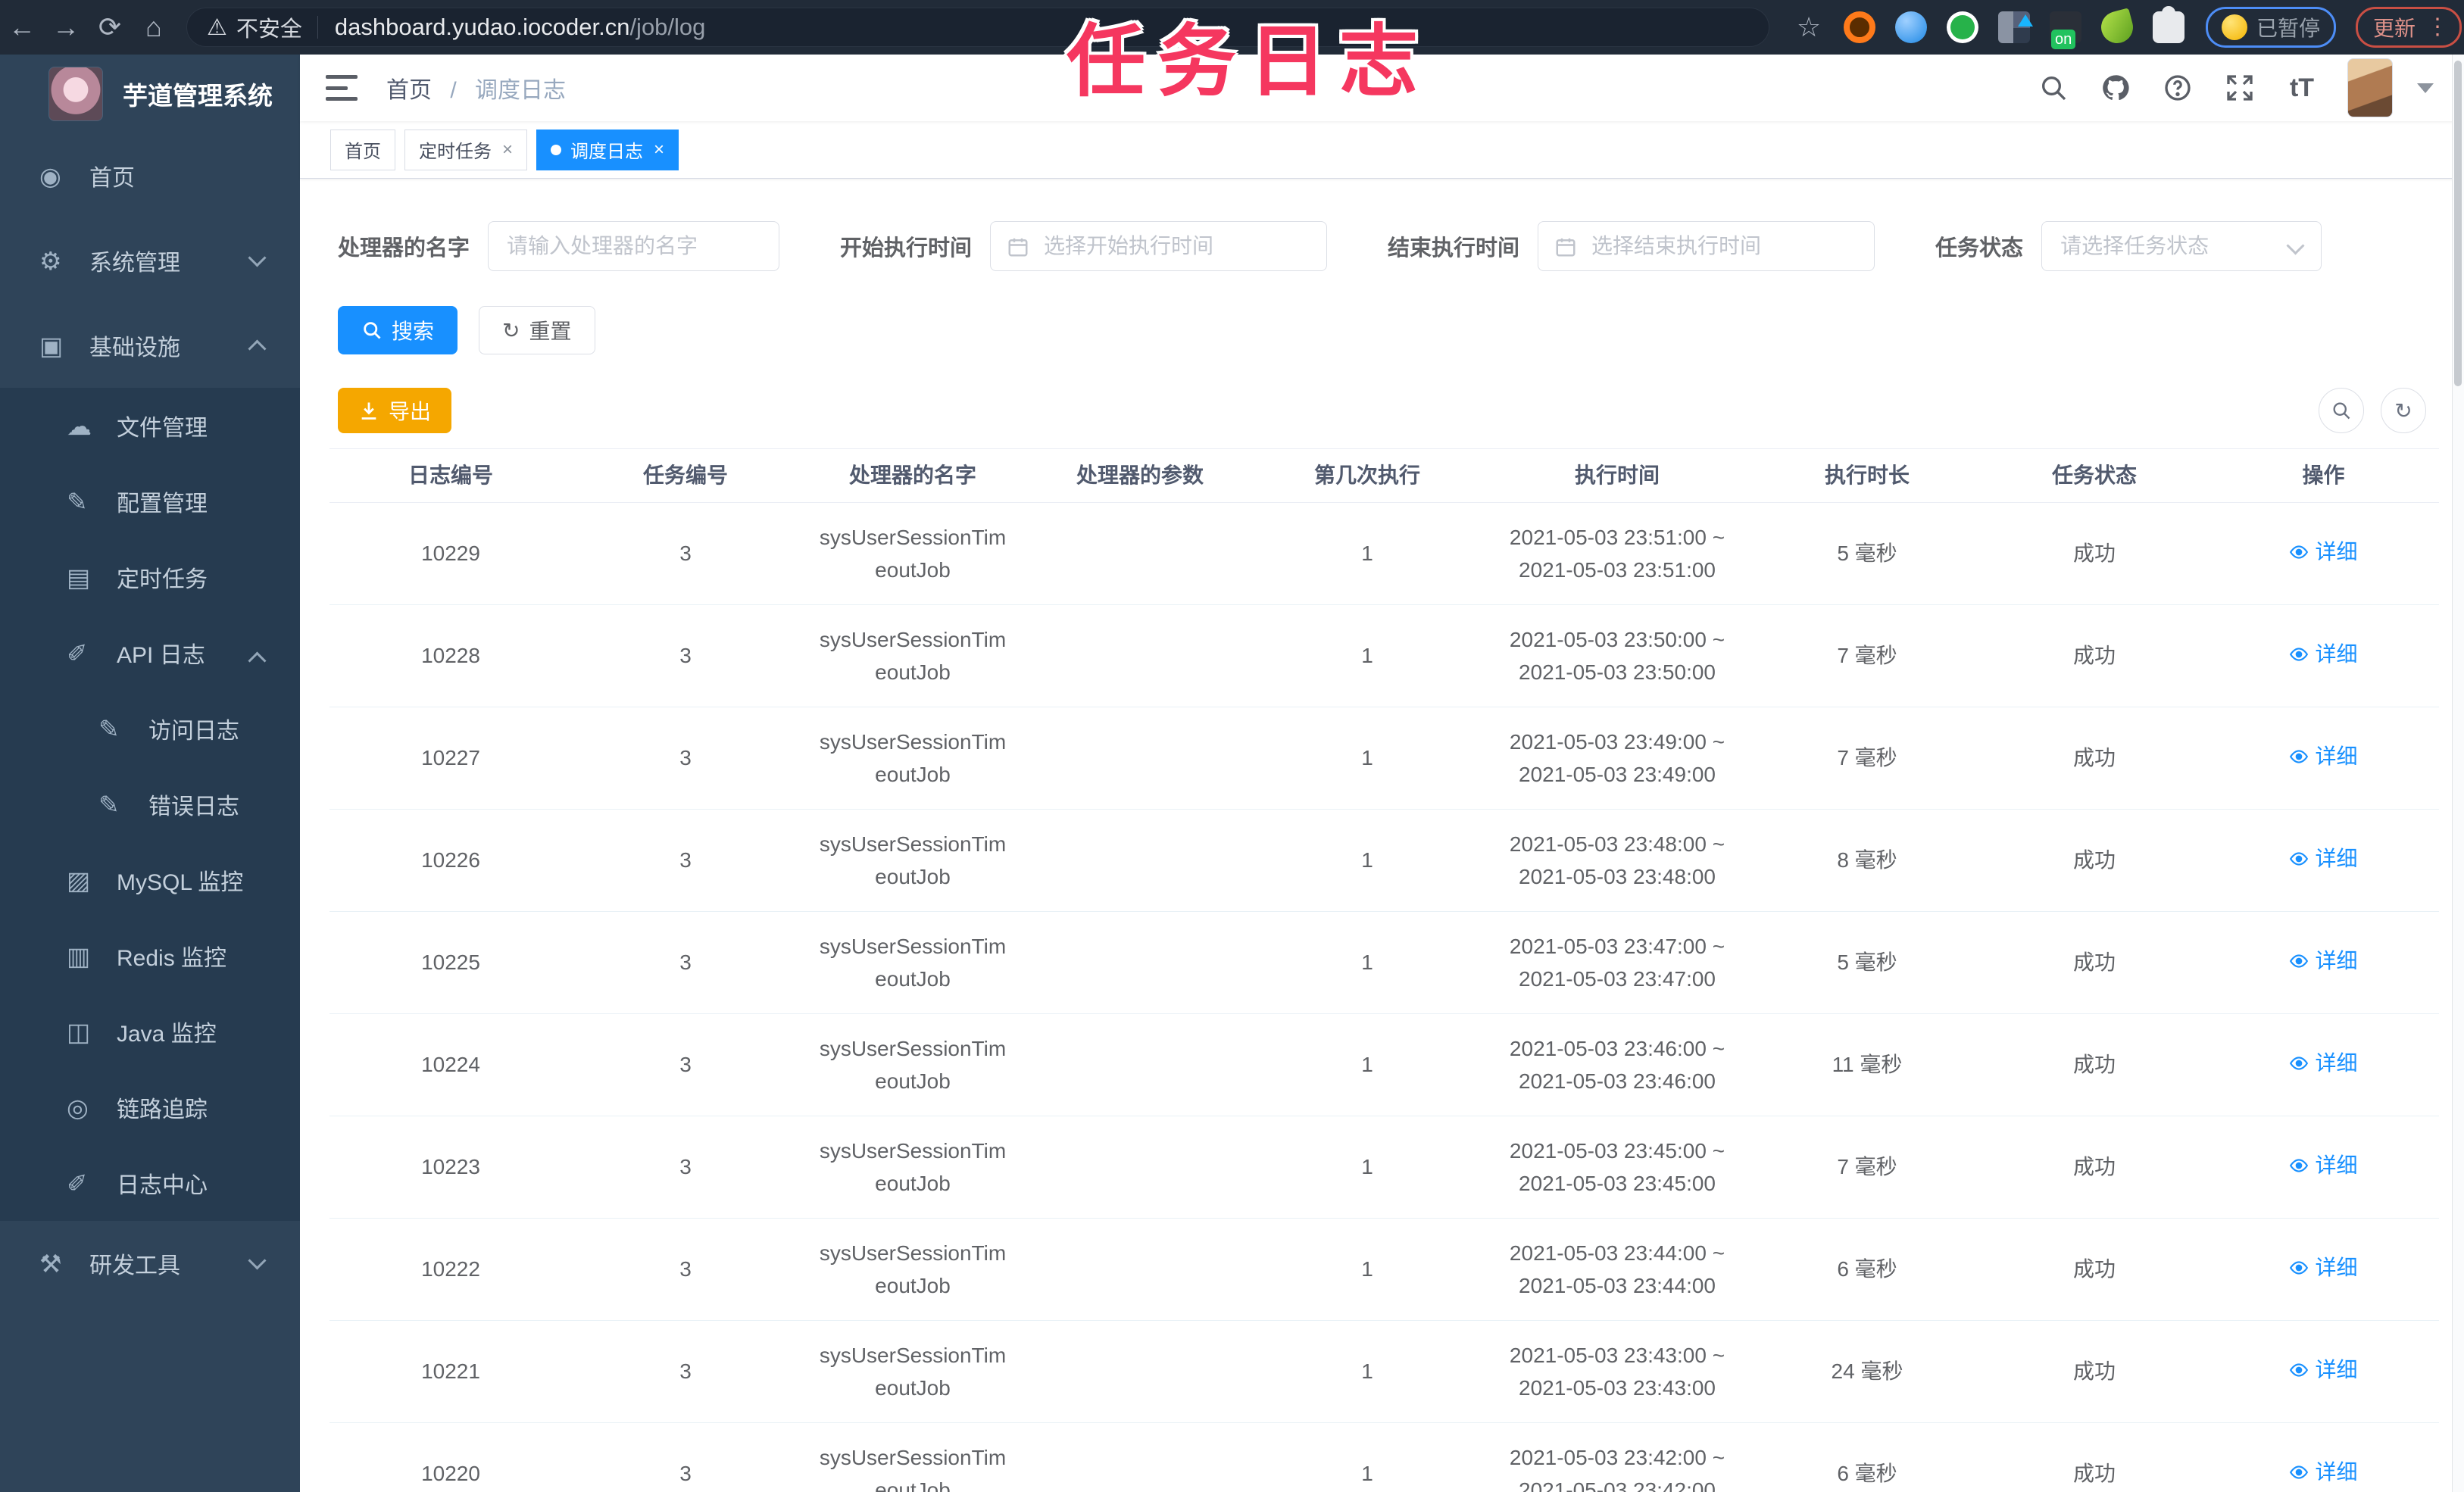 The height and width of the screenshot is (1492, 2464). I want to click on monitor-icon: ▣, so click(51, 345).